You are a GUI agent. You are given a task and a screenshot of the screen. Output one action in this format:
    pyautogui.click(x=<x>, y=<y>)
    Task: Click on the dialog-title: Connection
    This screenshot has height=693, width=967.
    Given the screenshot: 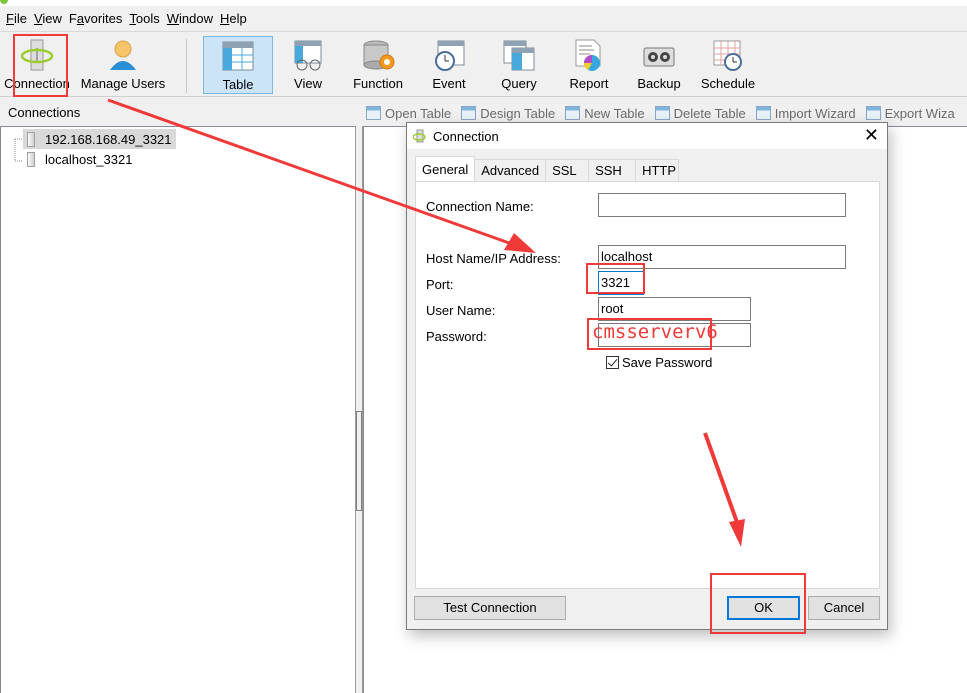 What is the action you would take?
    pyautogui.click(x=466, y=136)
    